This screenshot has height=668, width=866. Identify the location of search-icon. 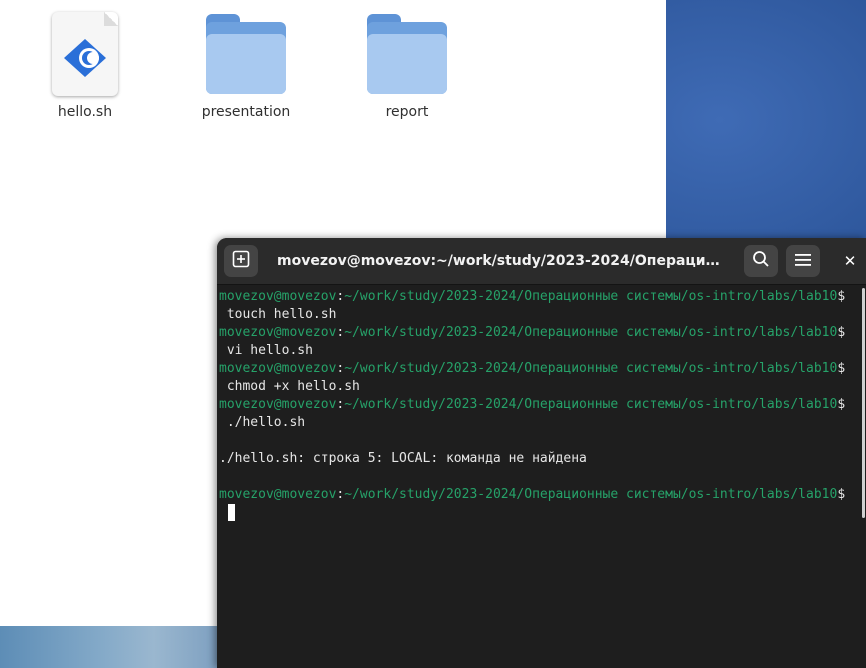
(761, 261).